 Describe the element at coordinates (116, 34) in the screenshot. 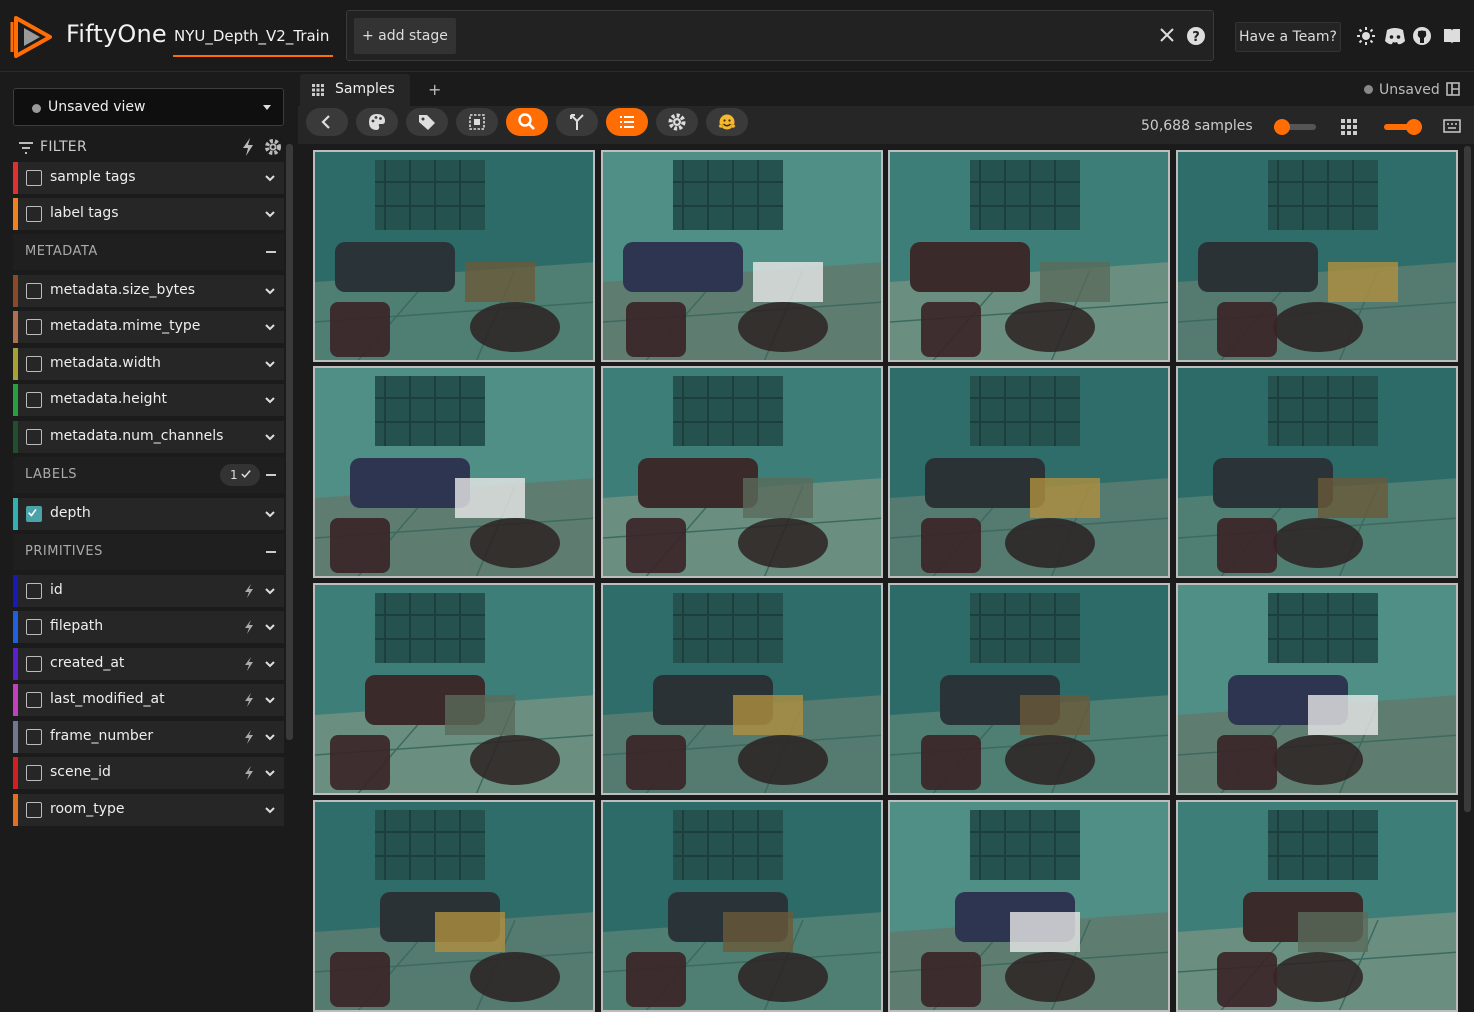

I see `brand-name: FiftyOne` at that location.